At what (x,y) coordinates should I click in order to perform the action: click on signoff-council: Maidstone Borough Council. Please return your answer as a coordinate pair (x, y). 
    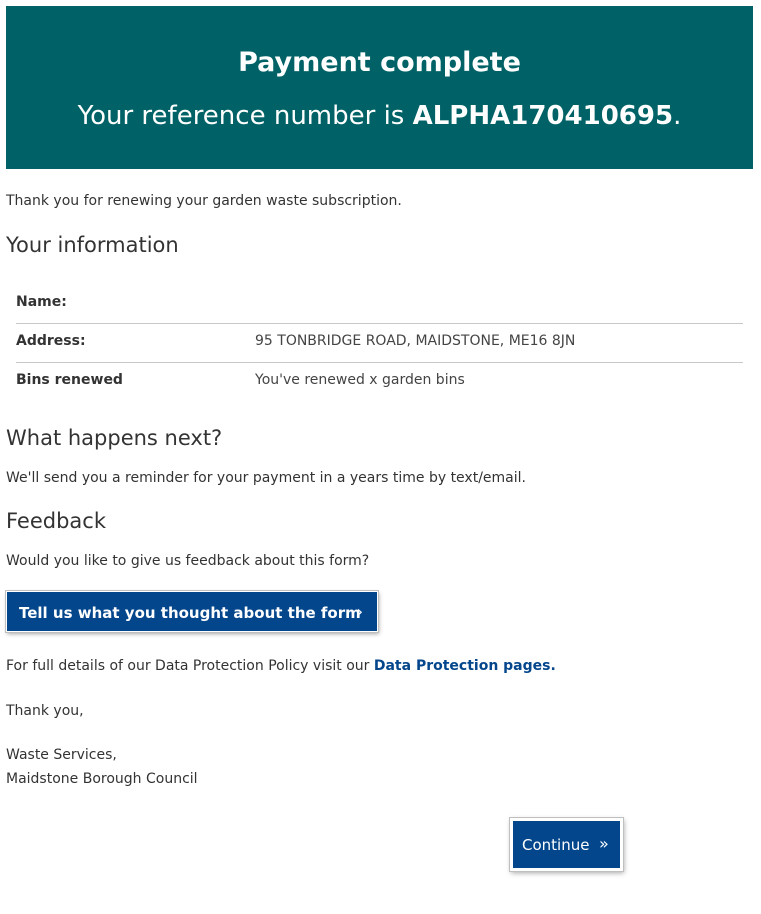
    Looking at the image, I should click on (102, 779).